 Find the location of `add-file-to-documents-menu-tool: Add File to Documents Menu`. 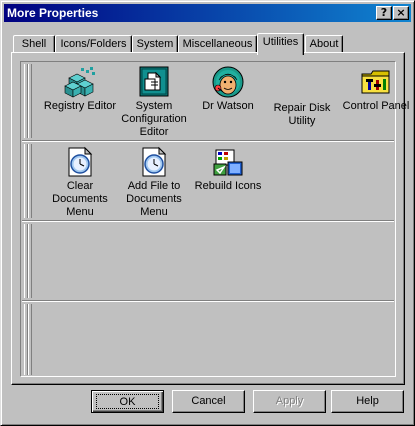

add-file-to-documents-menu-tool: Add File to Documents Menu is located at coordinates (154, 182).